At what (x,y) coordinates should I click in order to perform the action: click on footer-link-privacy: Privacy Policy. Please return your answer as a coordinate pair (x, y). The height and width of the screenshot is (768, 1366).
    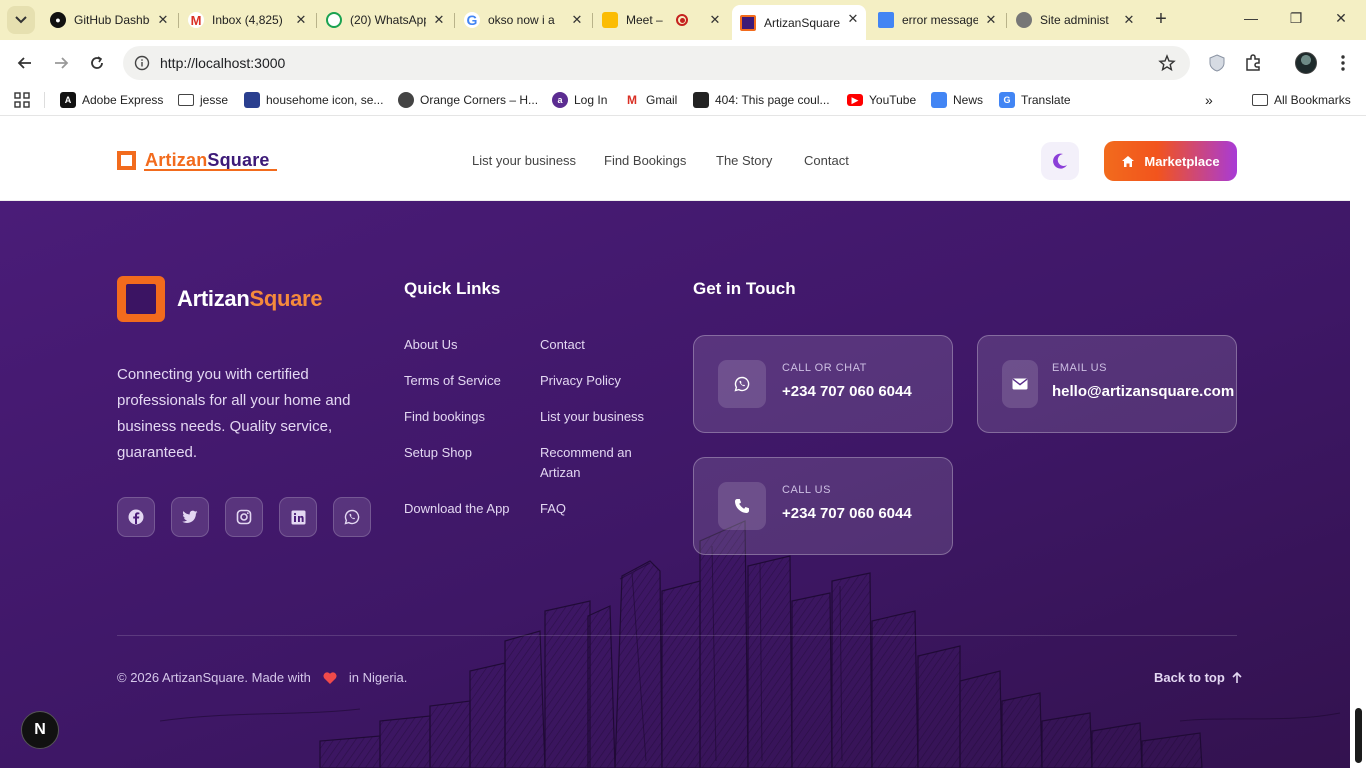
    Looking at the image, I should click on (580, 381).